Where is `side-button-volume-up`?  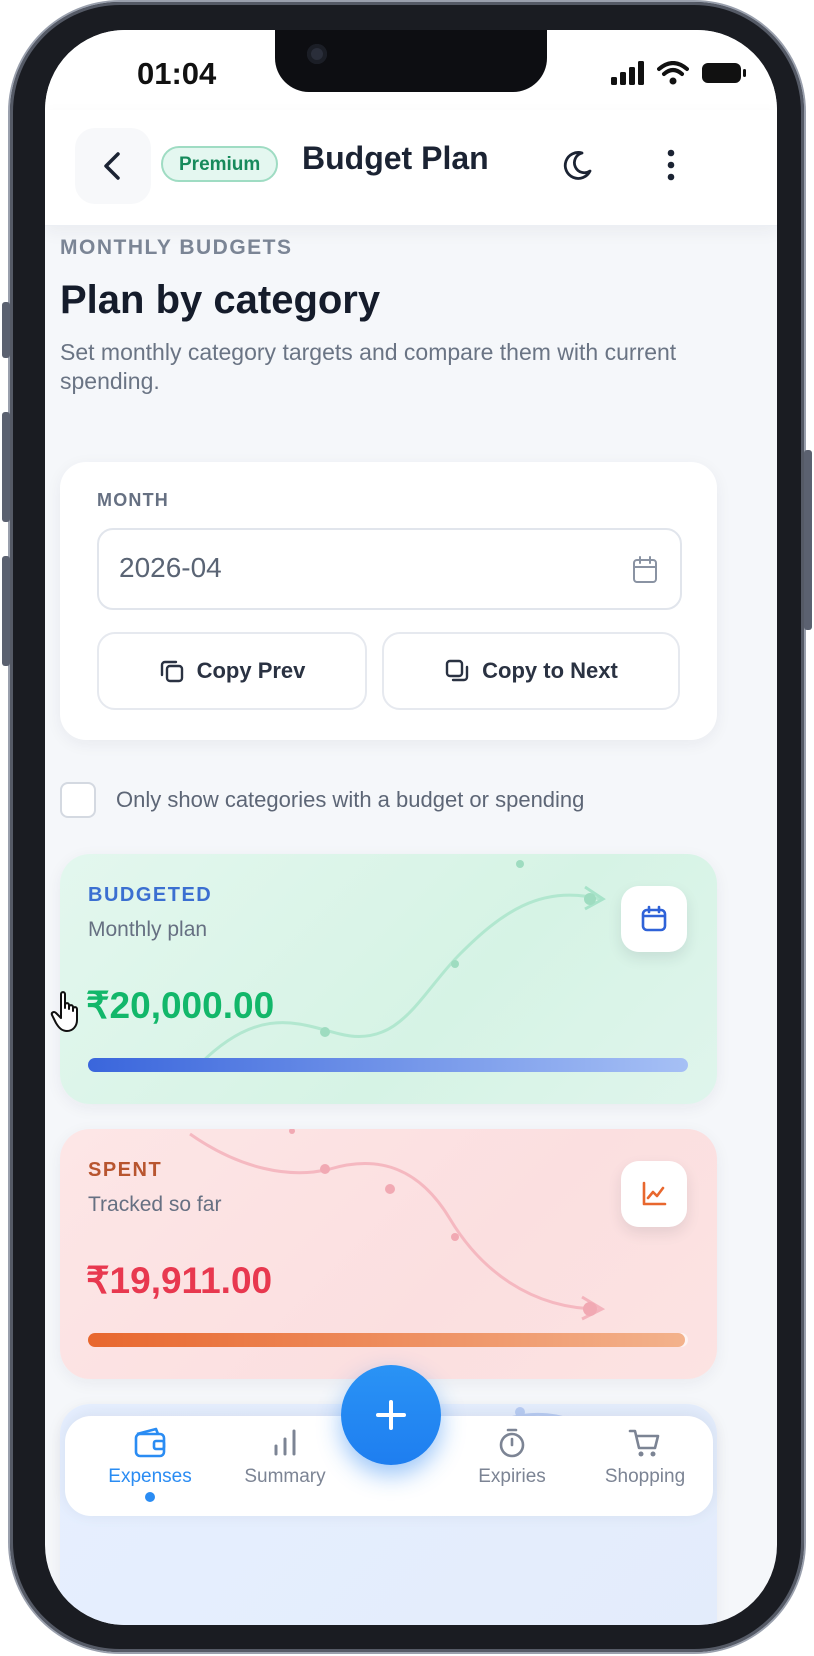 side-button-volume-up is located at coordinates (6, 467).